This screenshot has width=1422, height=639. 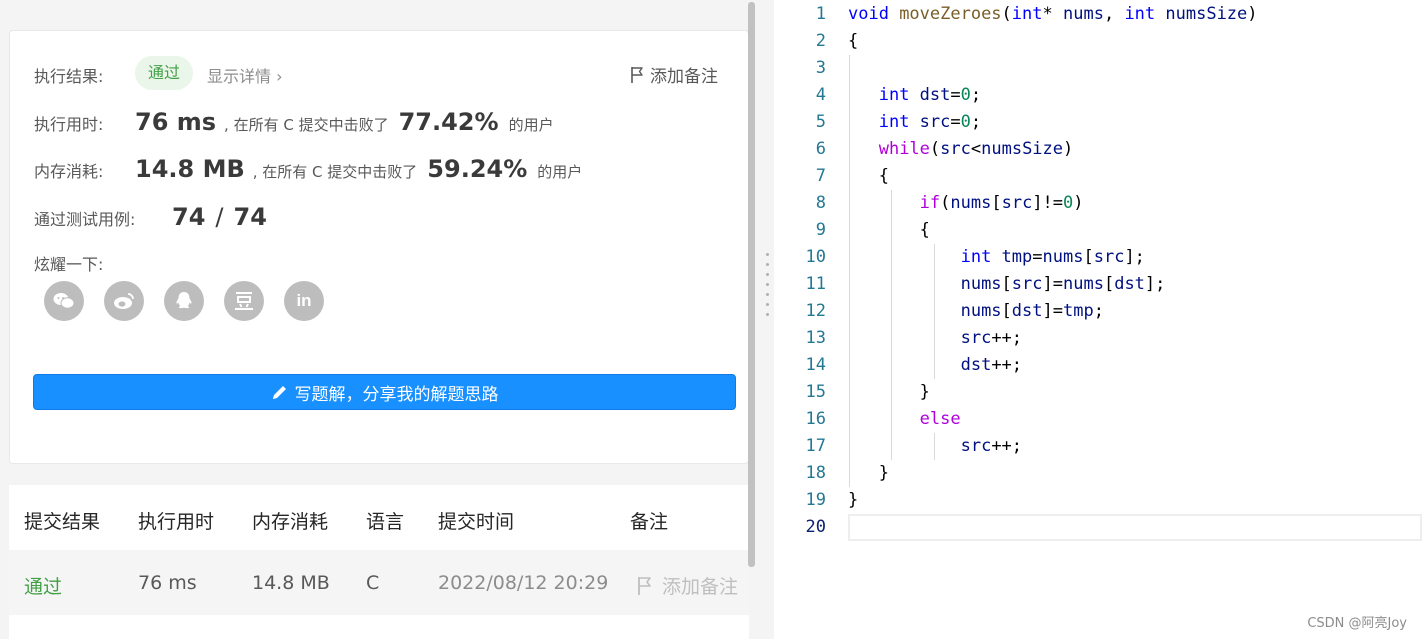 I want to click on code-line: void moveZeroes(int* nums, int numsSize), so click(x=1053, y=14).